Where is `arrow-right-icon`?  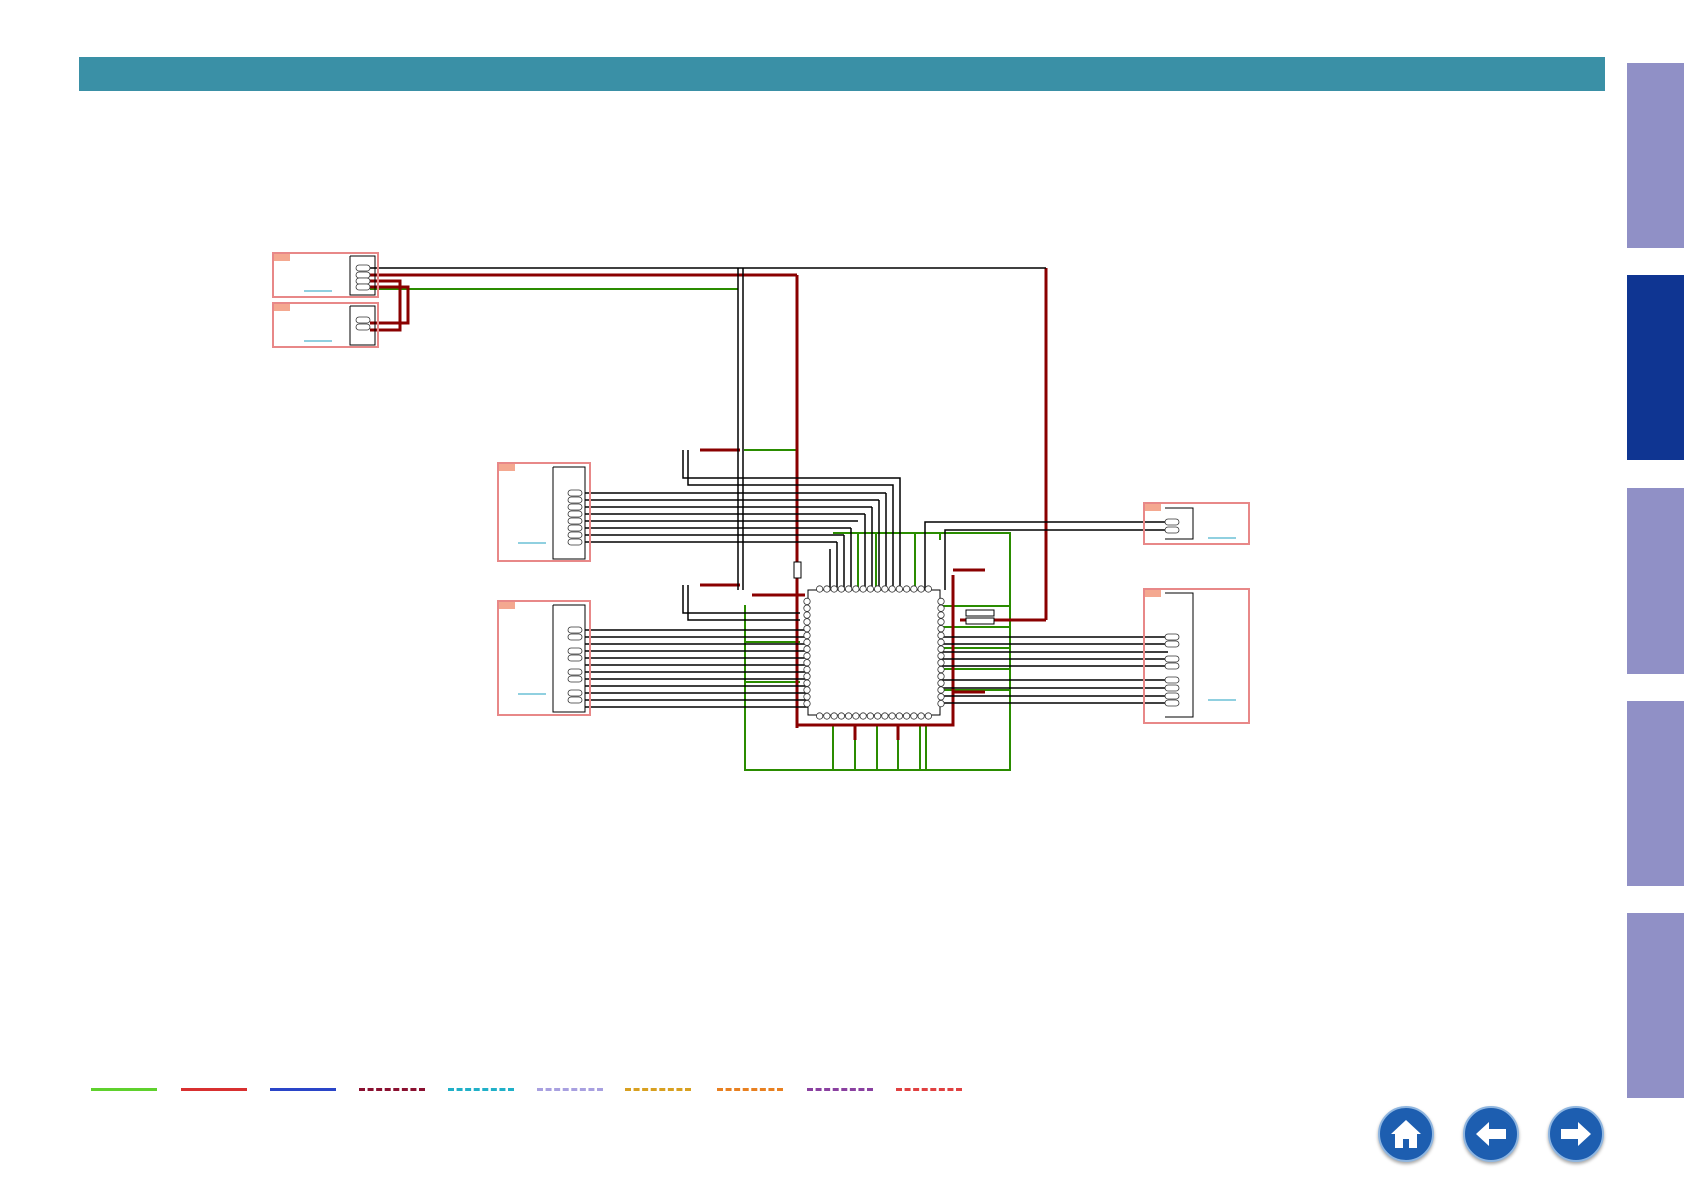 arrow-right-icon is located at coordinates (1576, 1134).